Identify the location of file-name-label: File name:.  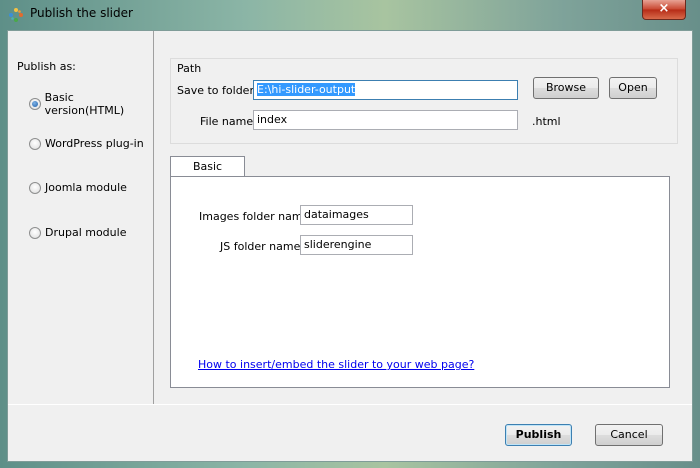
(228, 121).